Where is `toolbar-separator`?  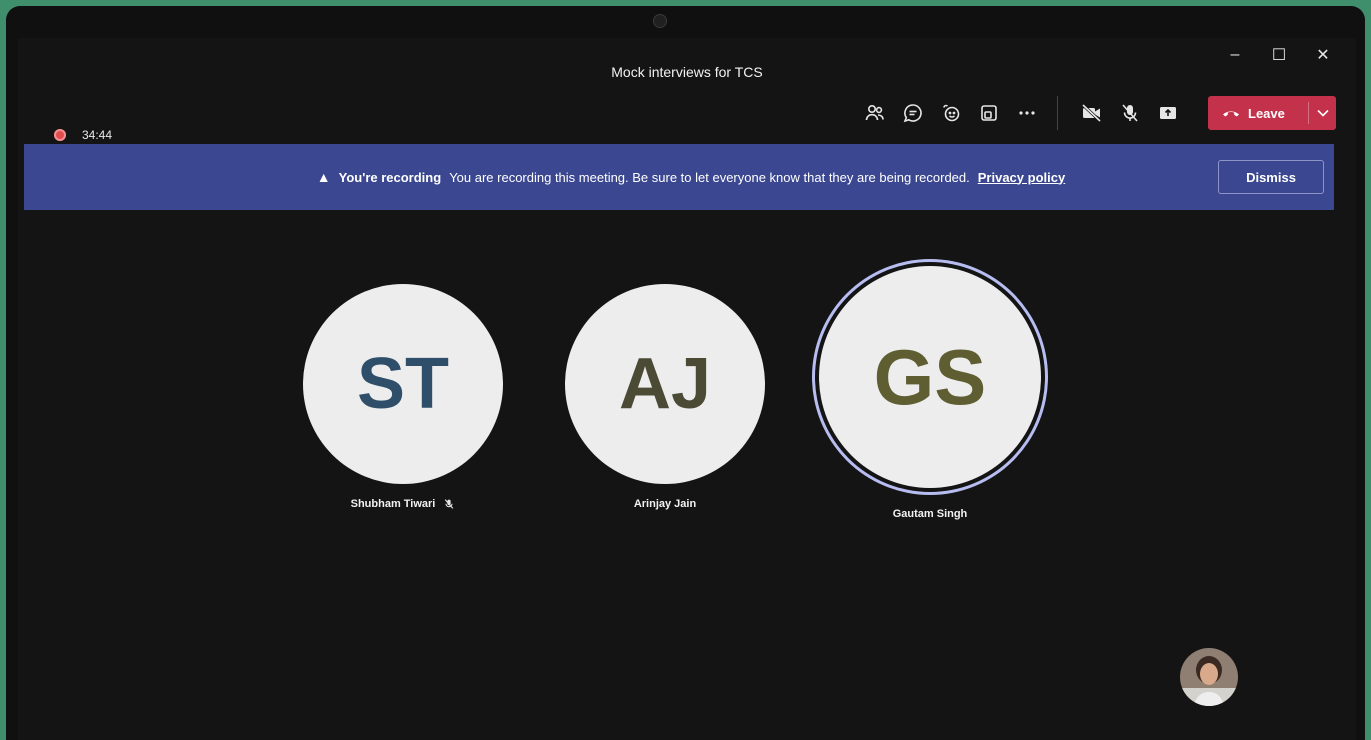
toolbar-separator is located at coordinates (1057, 113).